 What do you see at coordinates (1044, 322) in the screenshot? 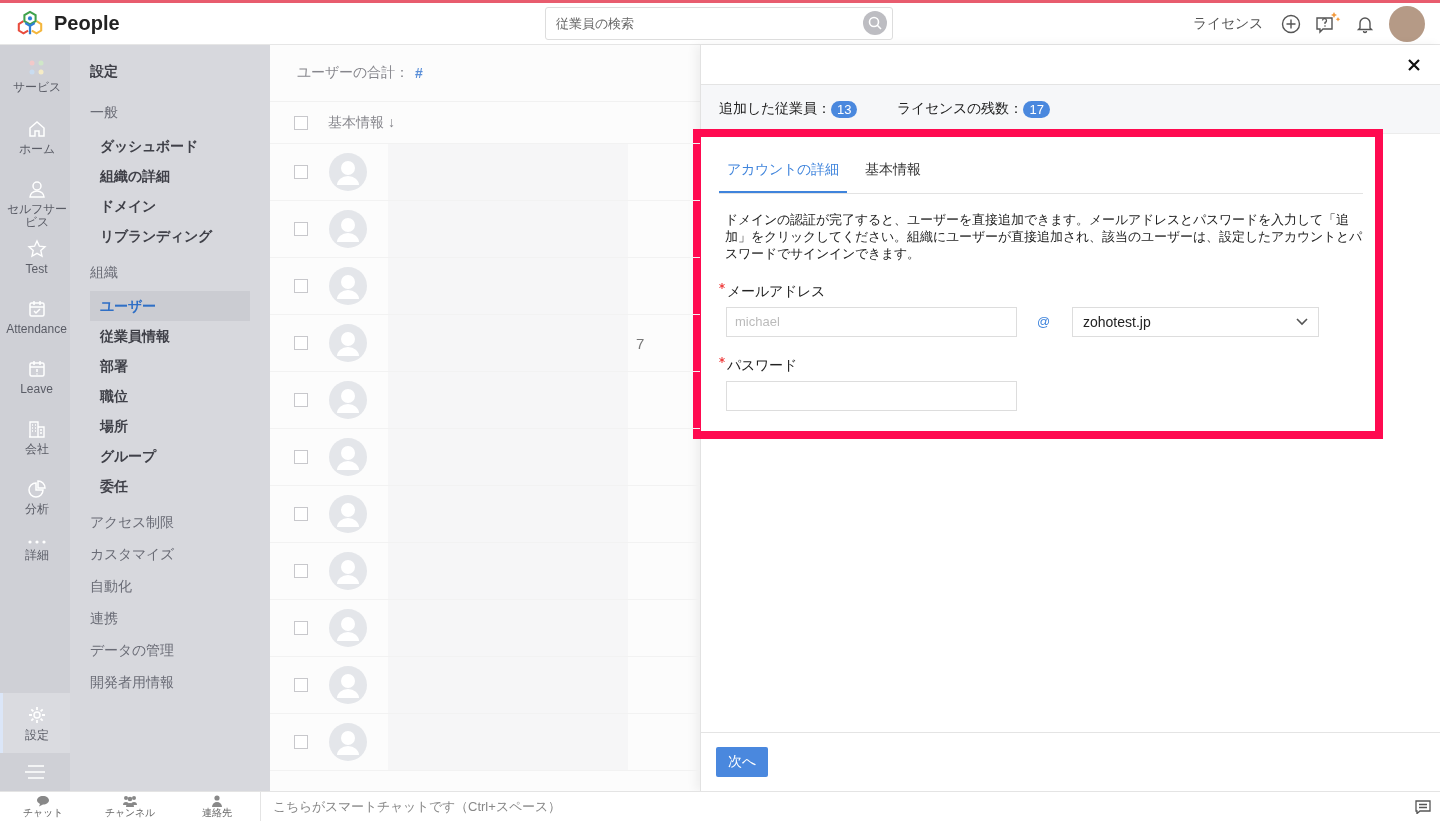
I see `at-sign: @` at bounding box center [1044, 322].